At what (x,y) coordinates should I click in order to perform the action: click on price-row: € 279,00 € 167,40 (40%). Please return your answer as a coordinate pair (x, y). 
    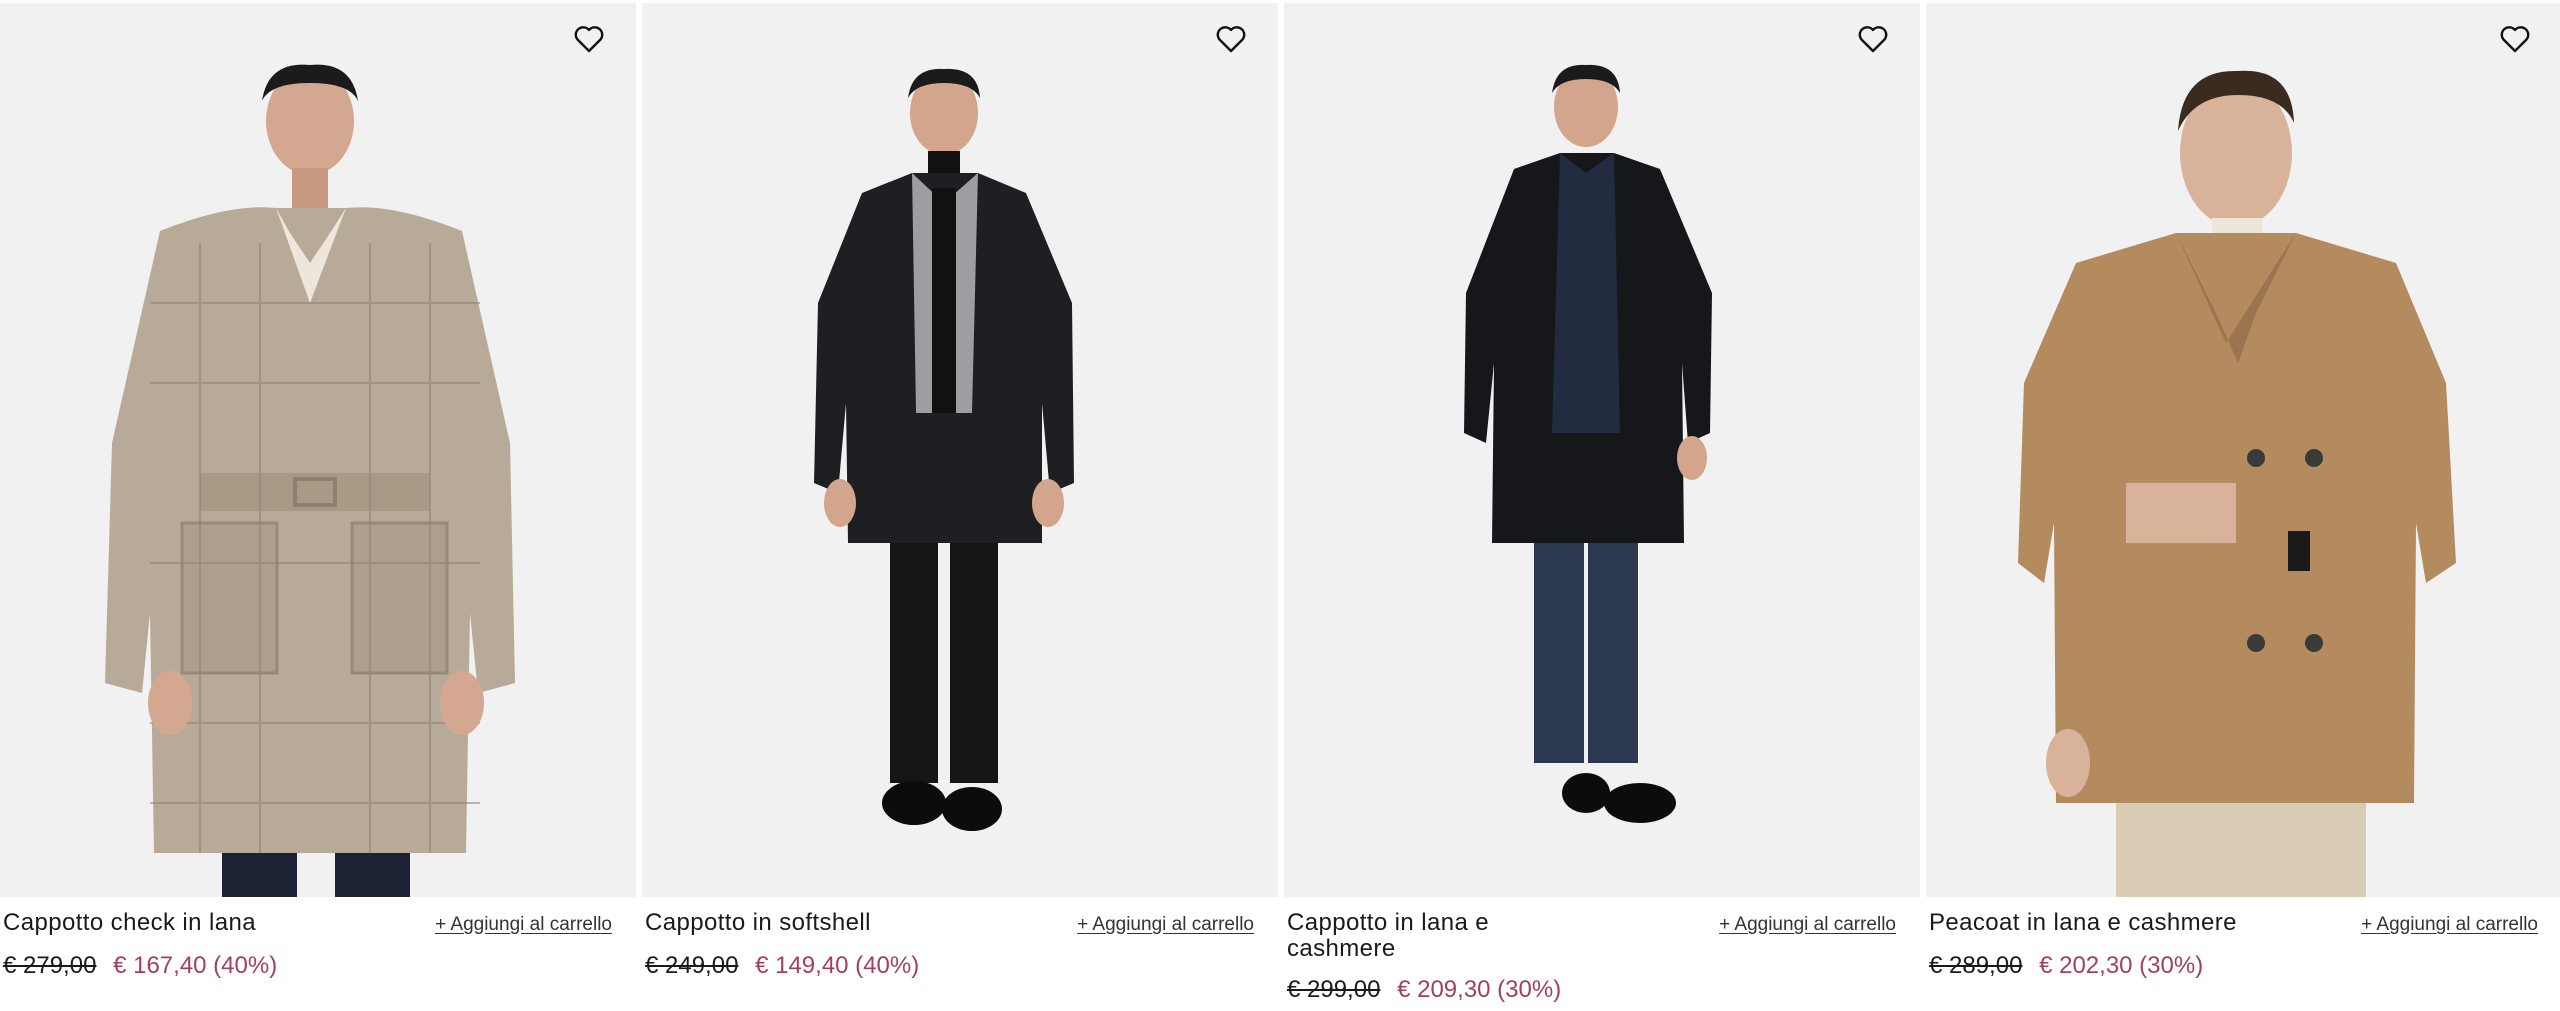
    Looking at the image, I should click on (140, 966).